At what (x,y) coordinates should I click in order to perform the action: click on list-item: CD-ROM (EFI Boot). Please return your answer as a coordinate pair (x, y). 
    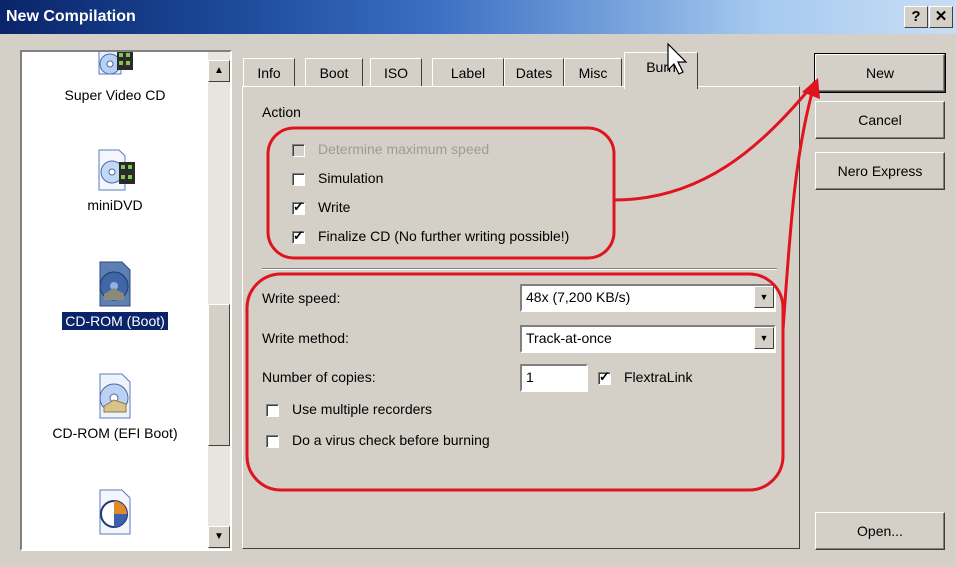
    Looking at the image, I should click on (115, 407).